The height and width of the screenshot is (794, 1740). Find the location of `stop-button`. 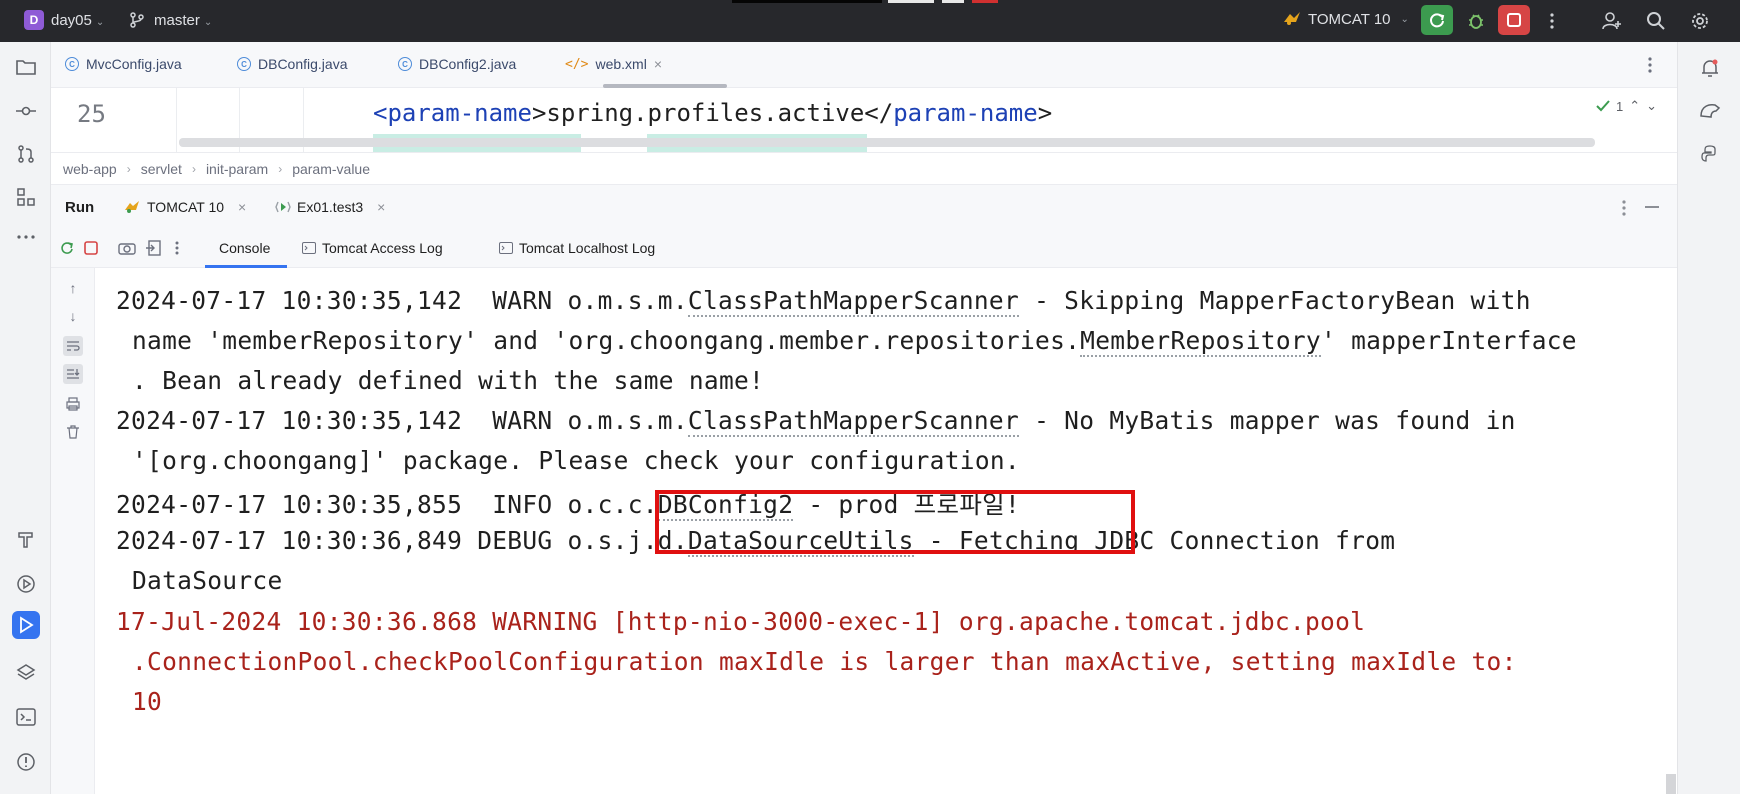

stop-button is located at coordinates (1514, 20).